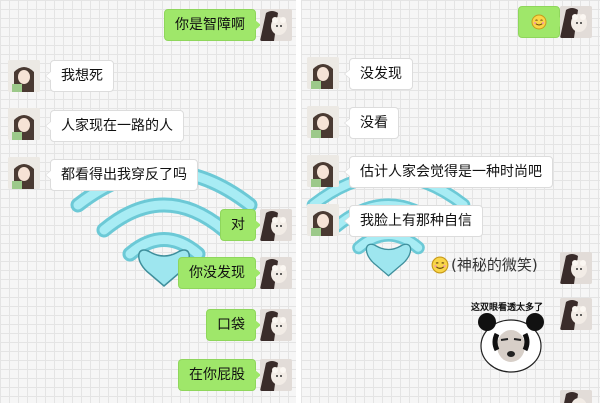 The image size is (600, 403). I want to click on mysterious-smile-message: (神秘的微笑), so click(484, 264).